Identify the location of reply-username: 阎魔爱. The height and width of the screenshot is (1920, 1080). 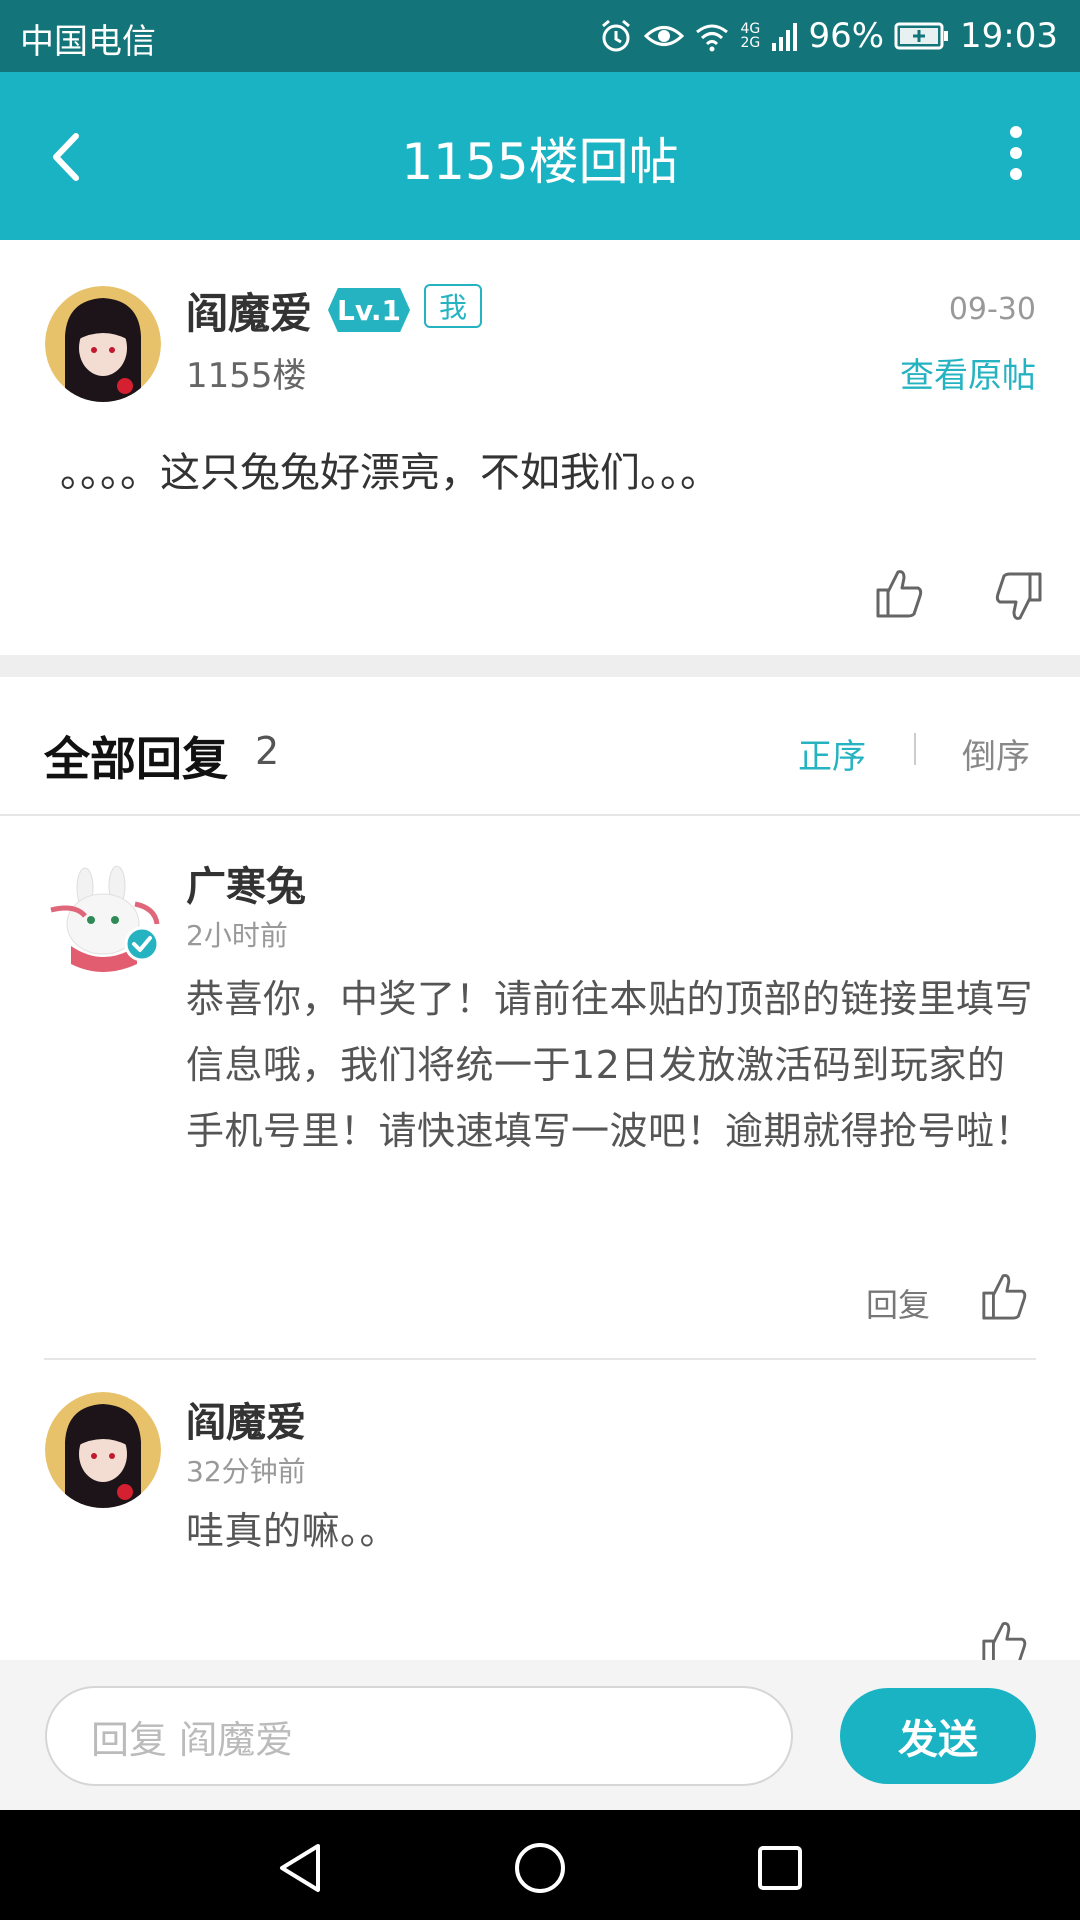
(246, 1419).